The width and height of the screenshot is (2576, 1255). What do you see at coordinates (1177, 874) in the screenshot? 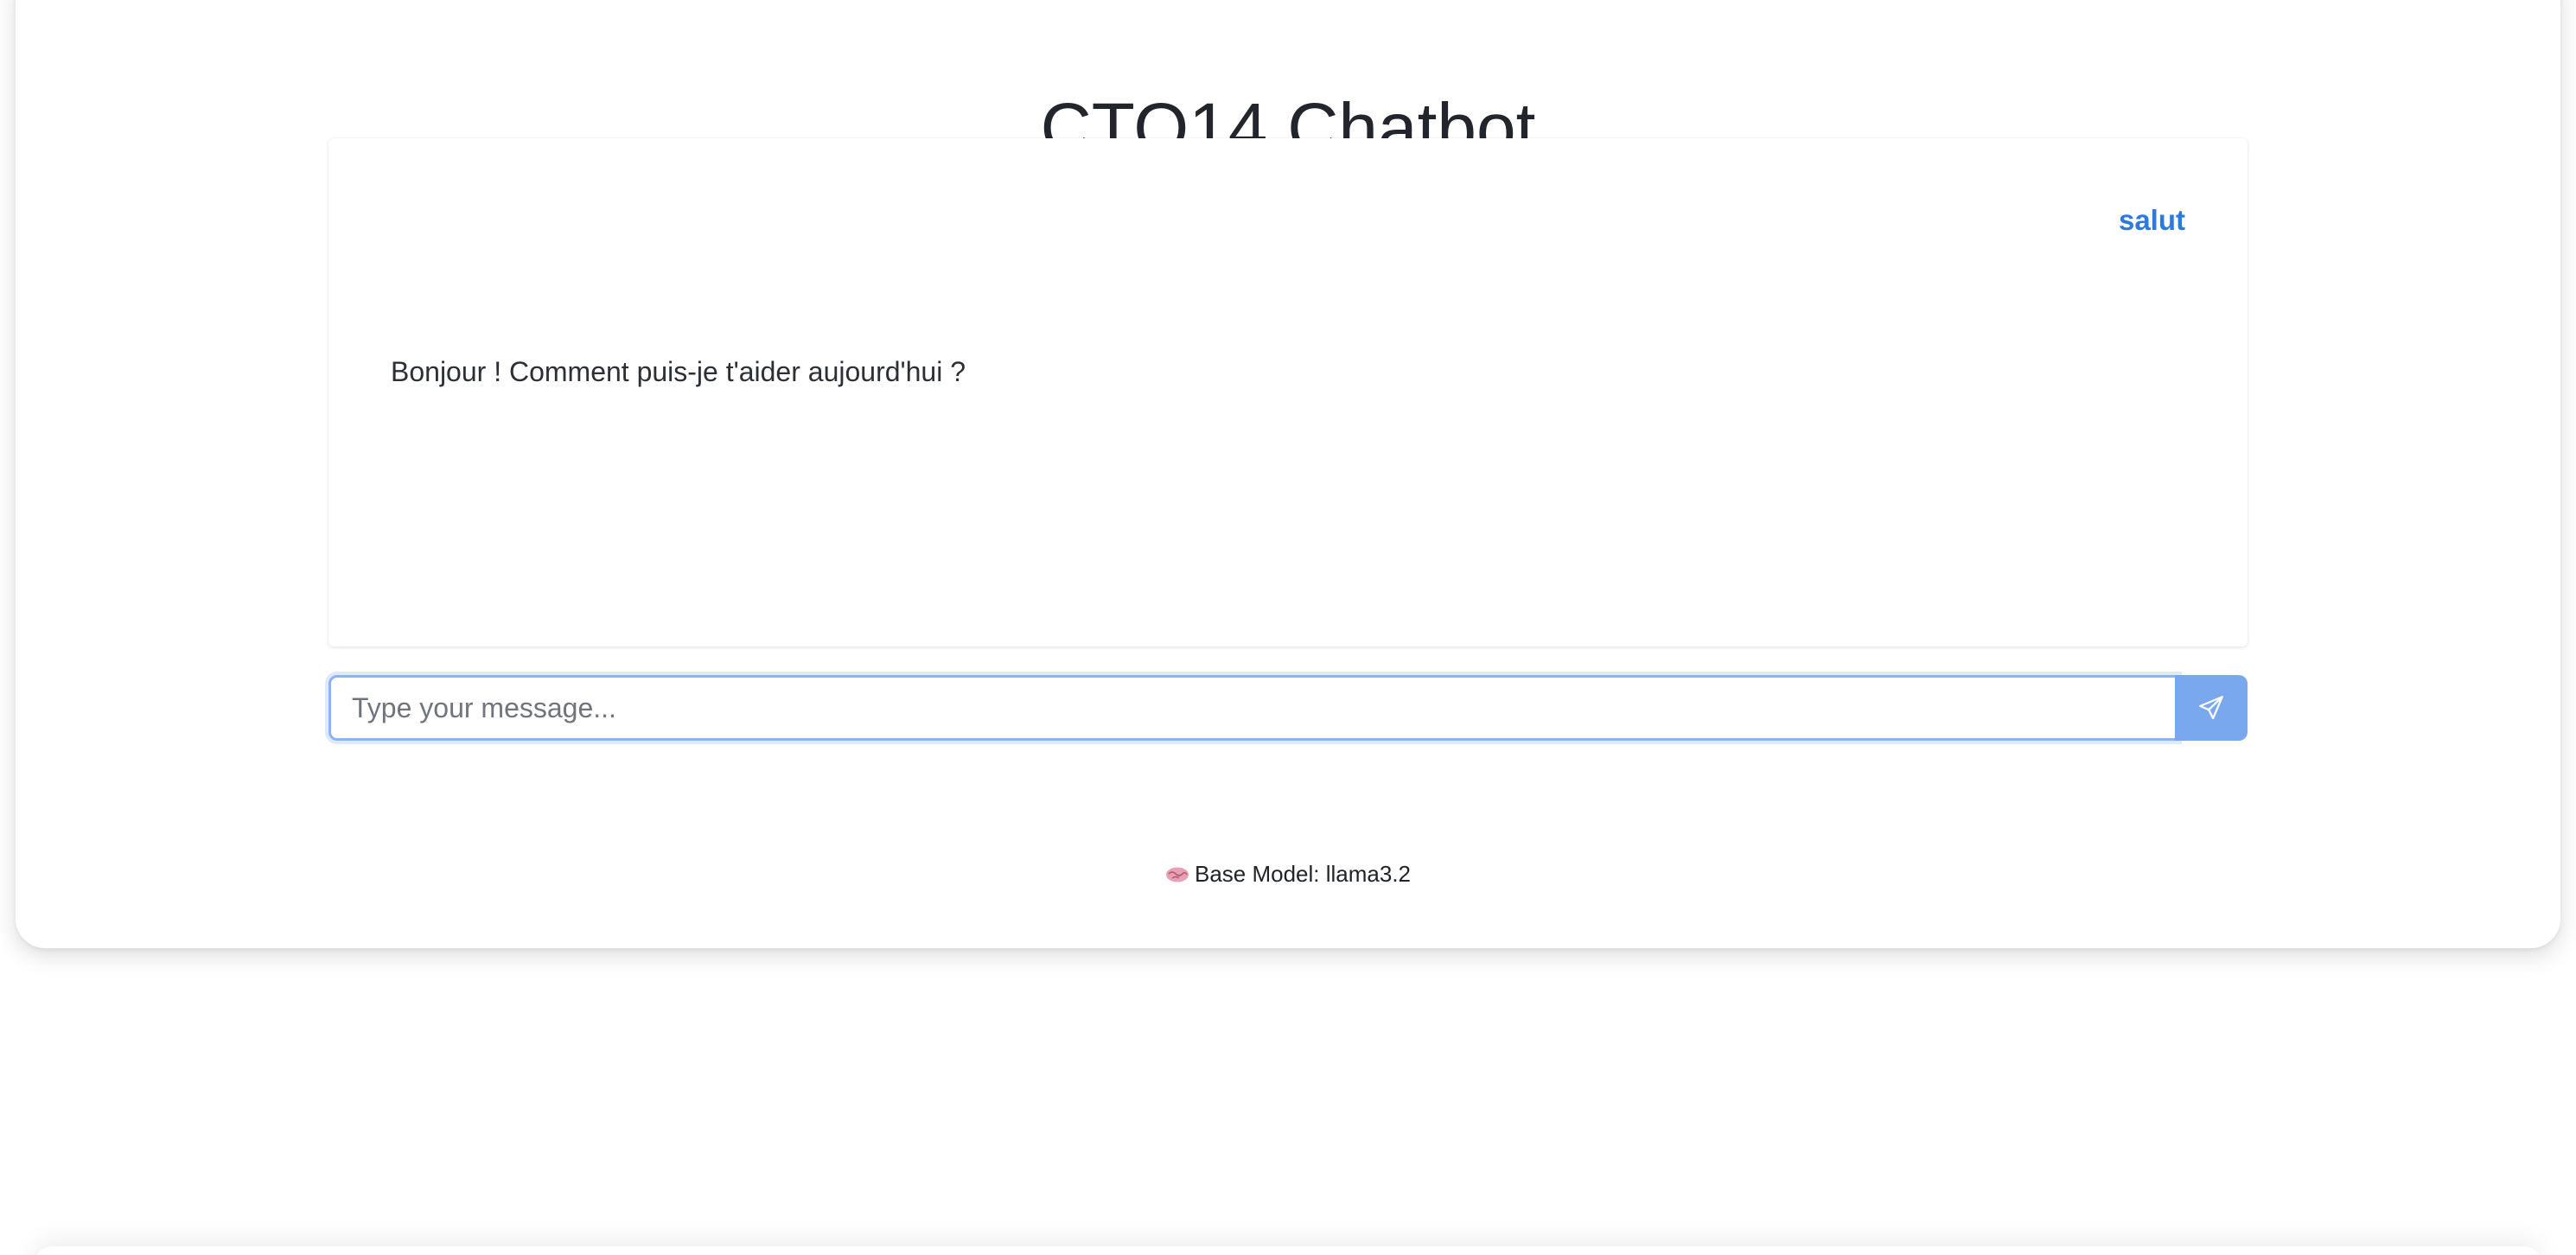
I see `brain-icon` at bounding box center [1177, 874].